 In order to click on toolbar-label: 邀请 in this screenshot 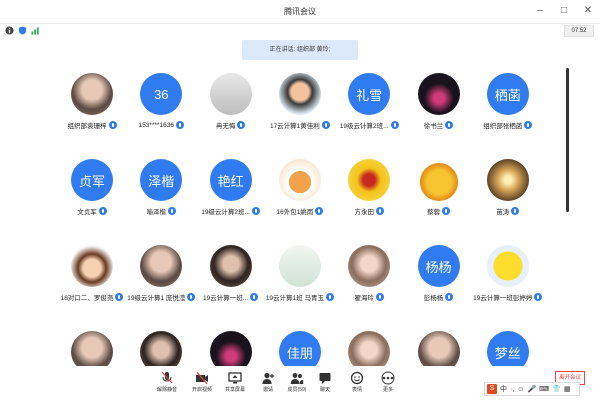, I will do `click(267, 390)`.